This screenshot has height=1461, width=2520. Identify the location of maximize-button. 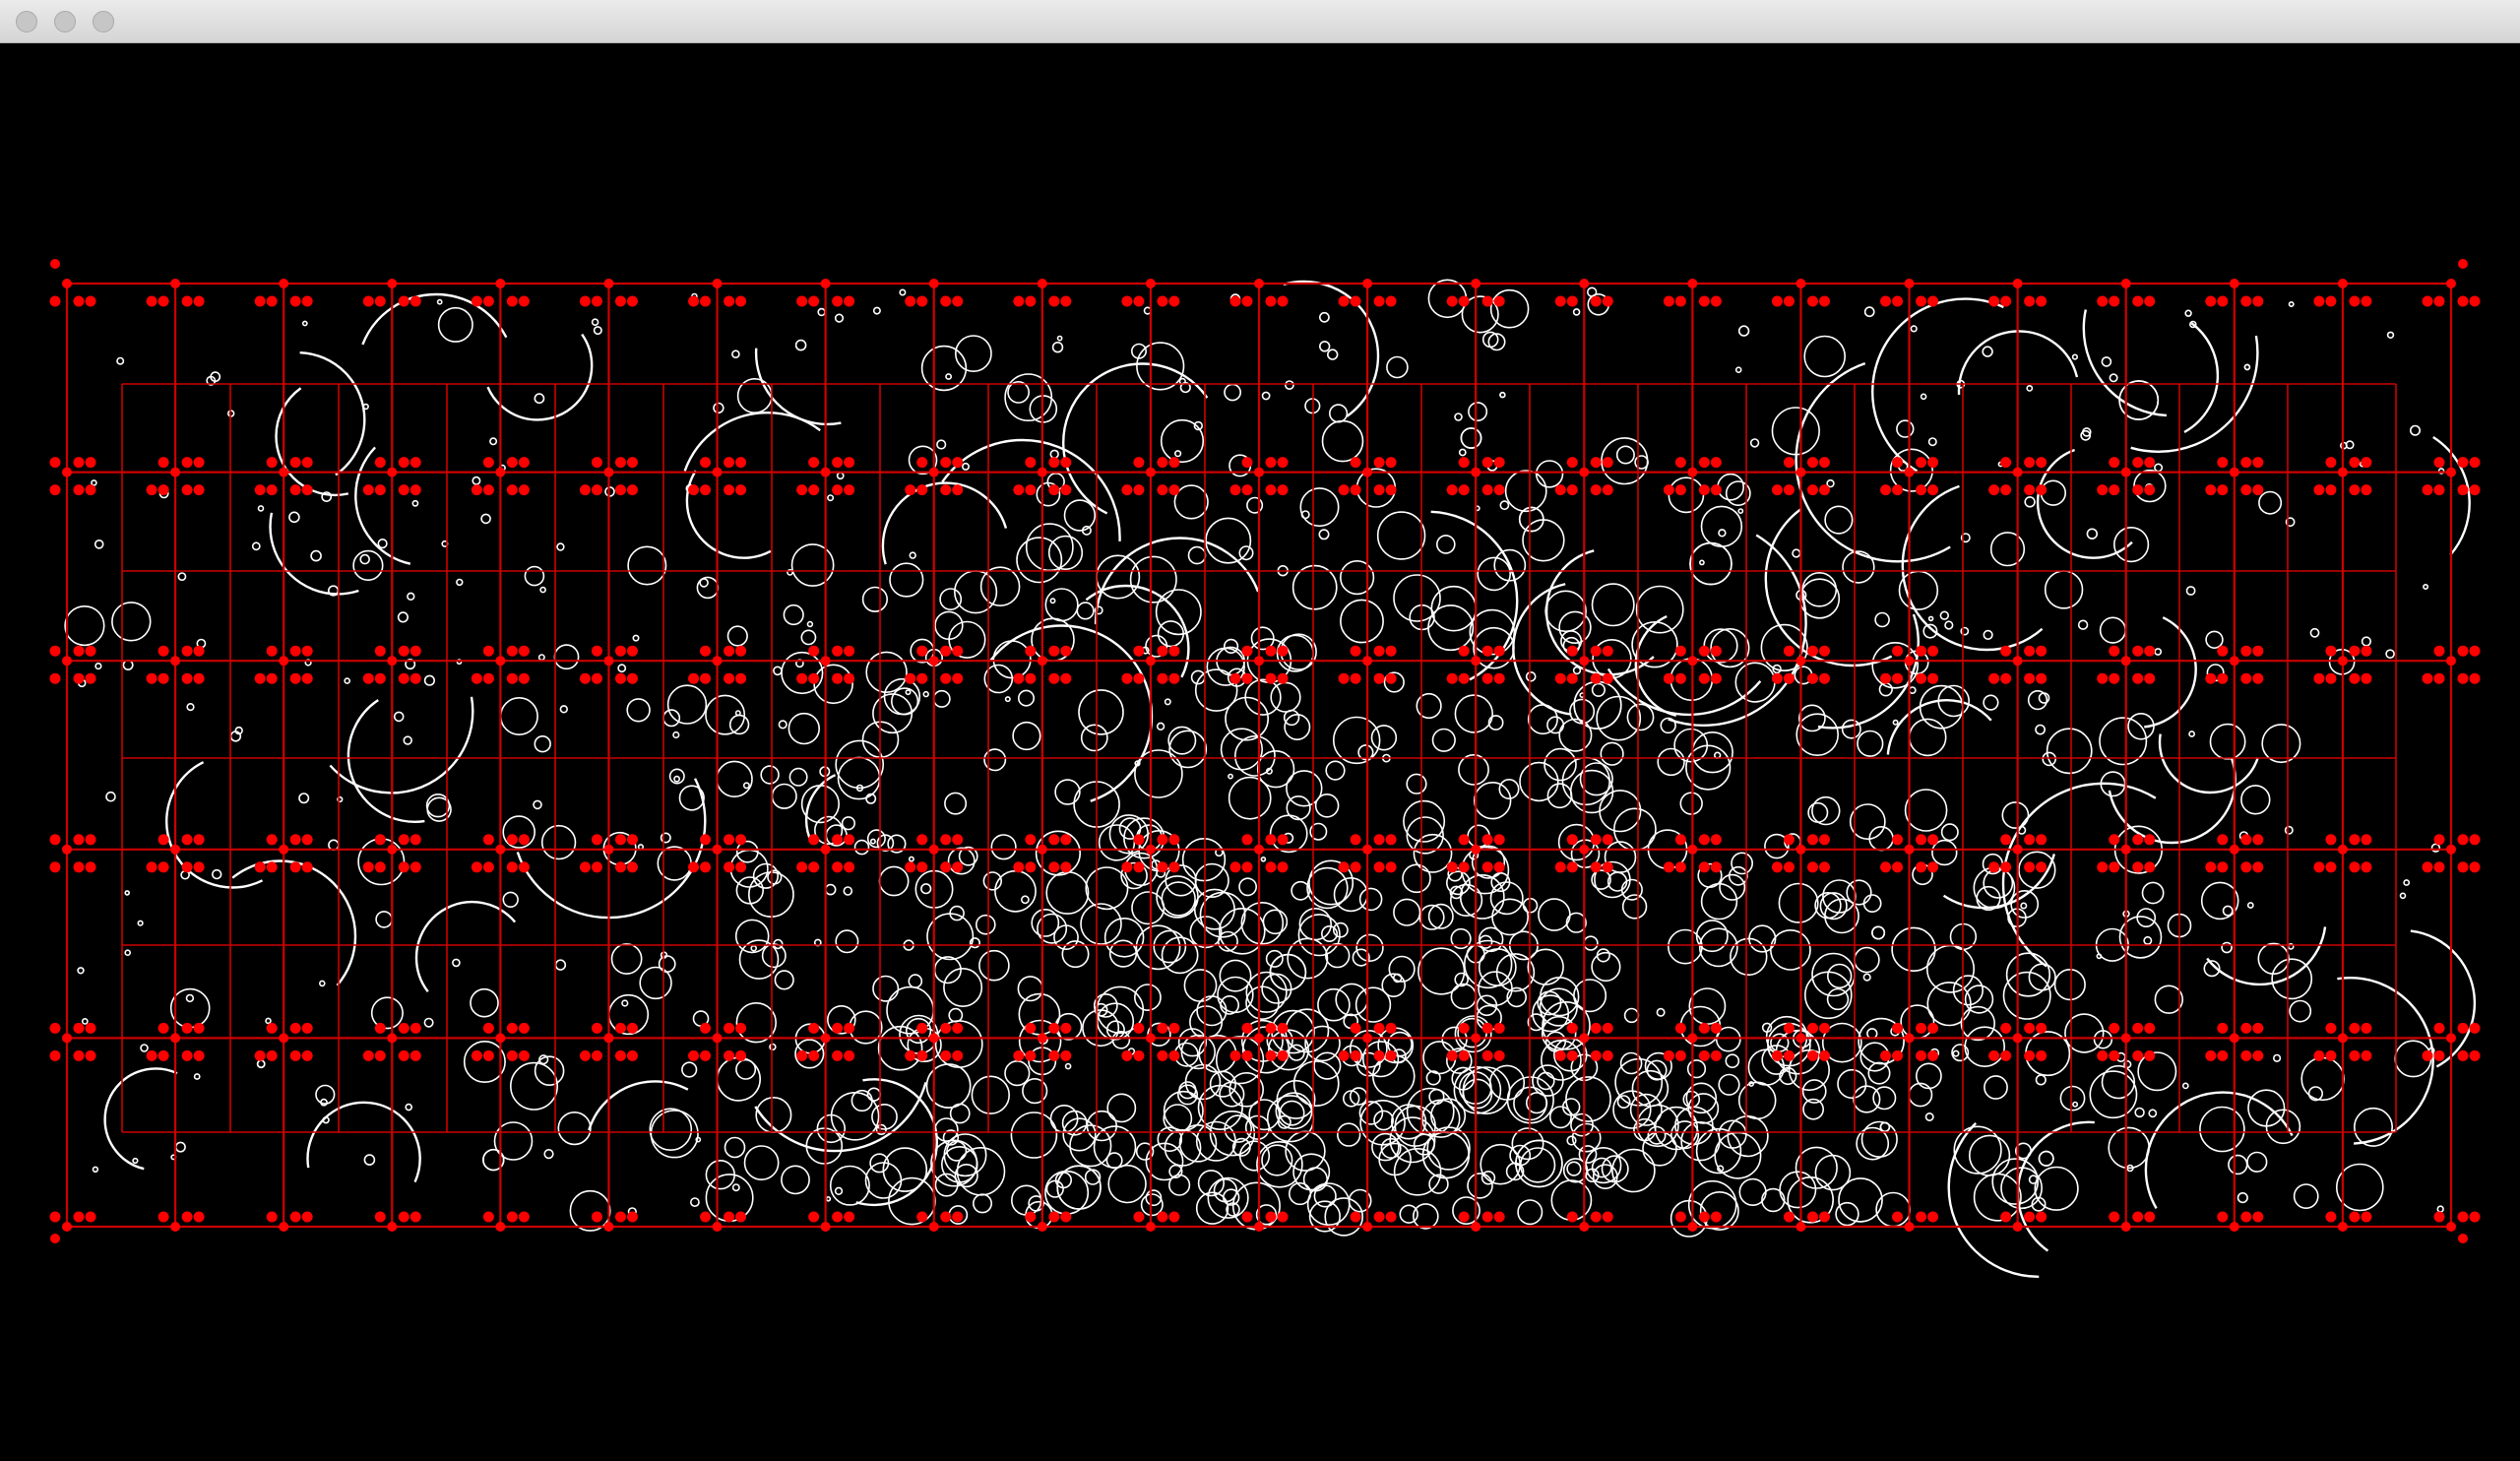
(103, 21).